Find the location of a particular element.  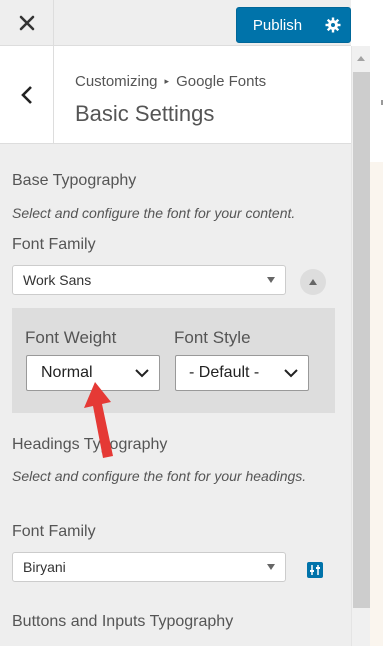

caret-up-icon is located at coordinates (313, 282).